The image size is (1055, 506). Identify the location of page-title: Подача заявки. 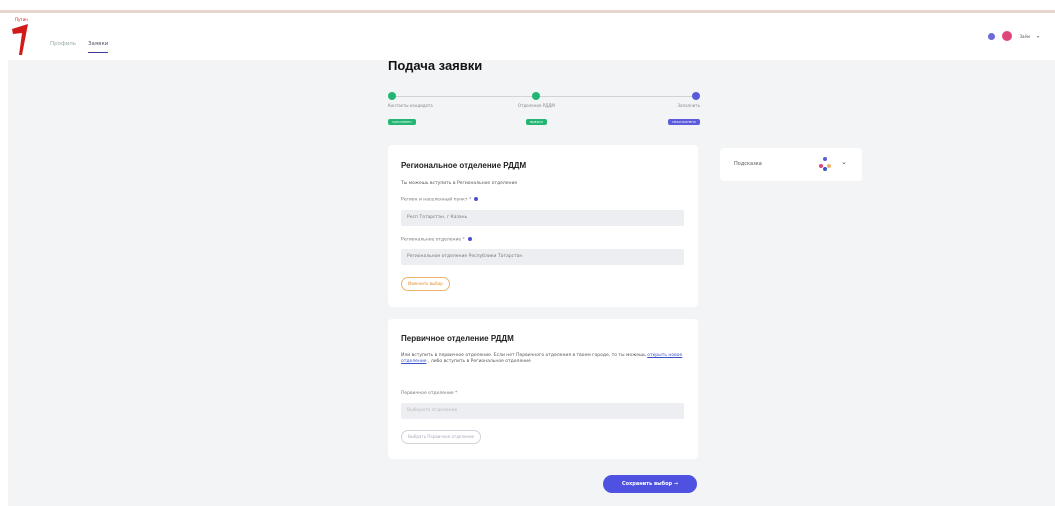
(435, 65).